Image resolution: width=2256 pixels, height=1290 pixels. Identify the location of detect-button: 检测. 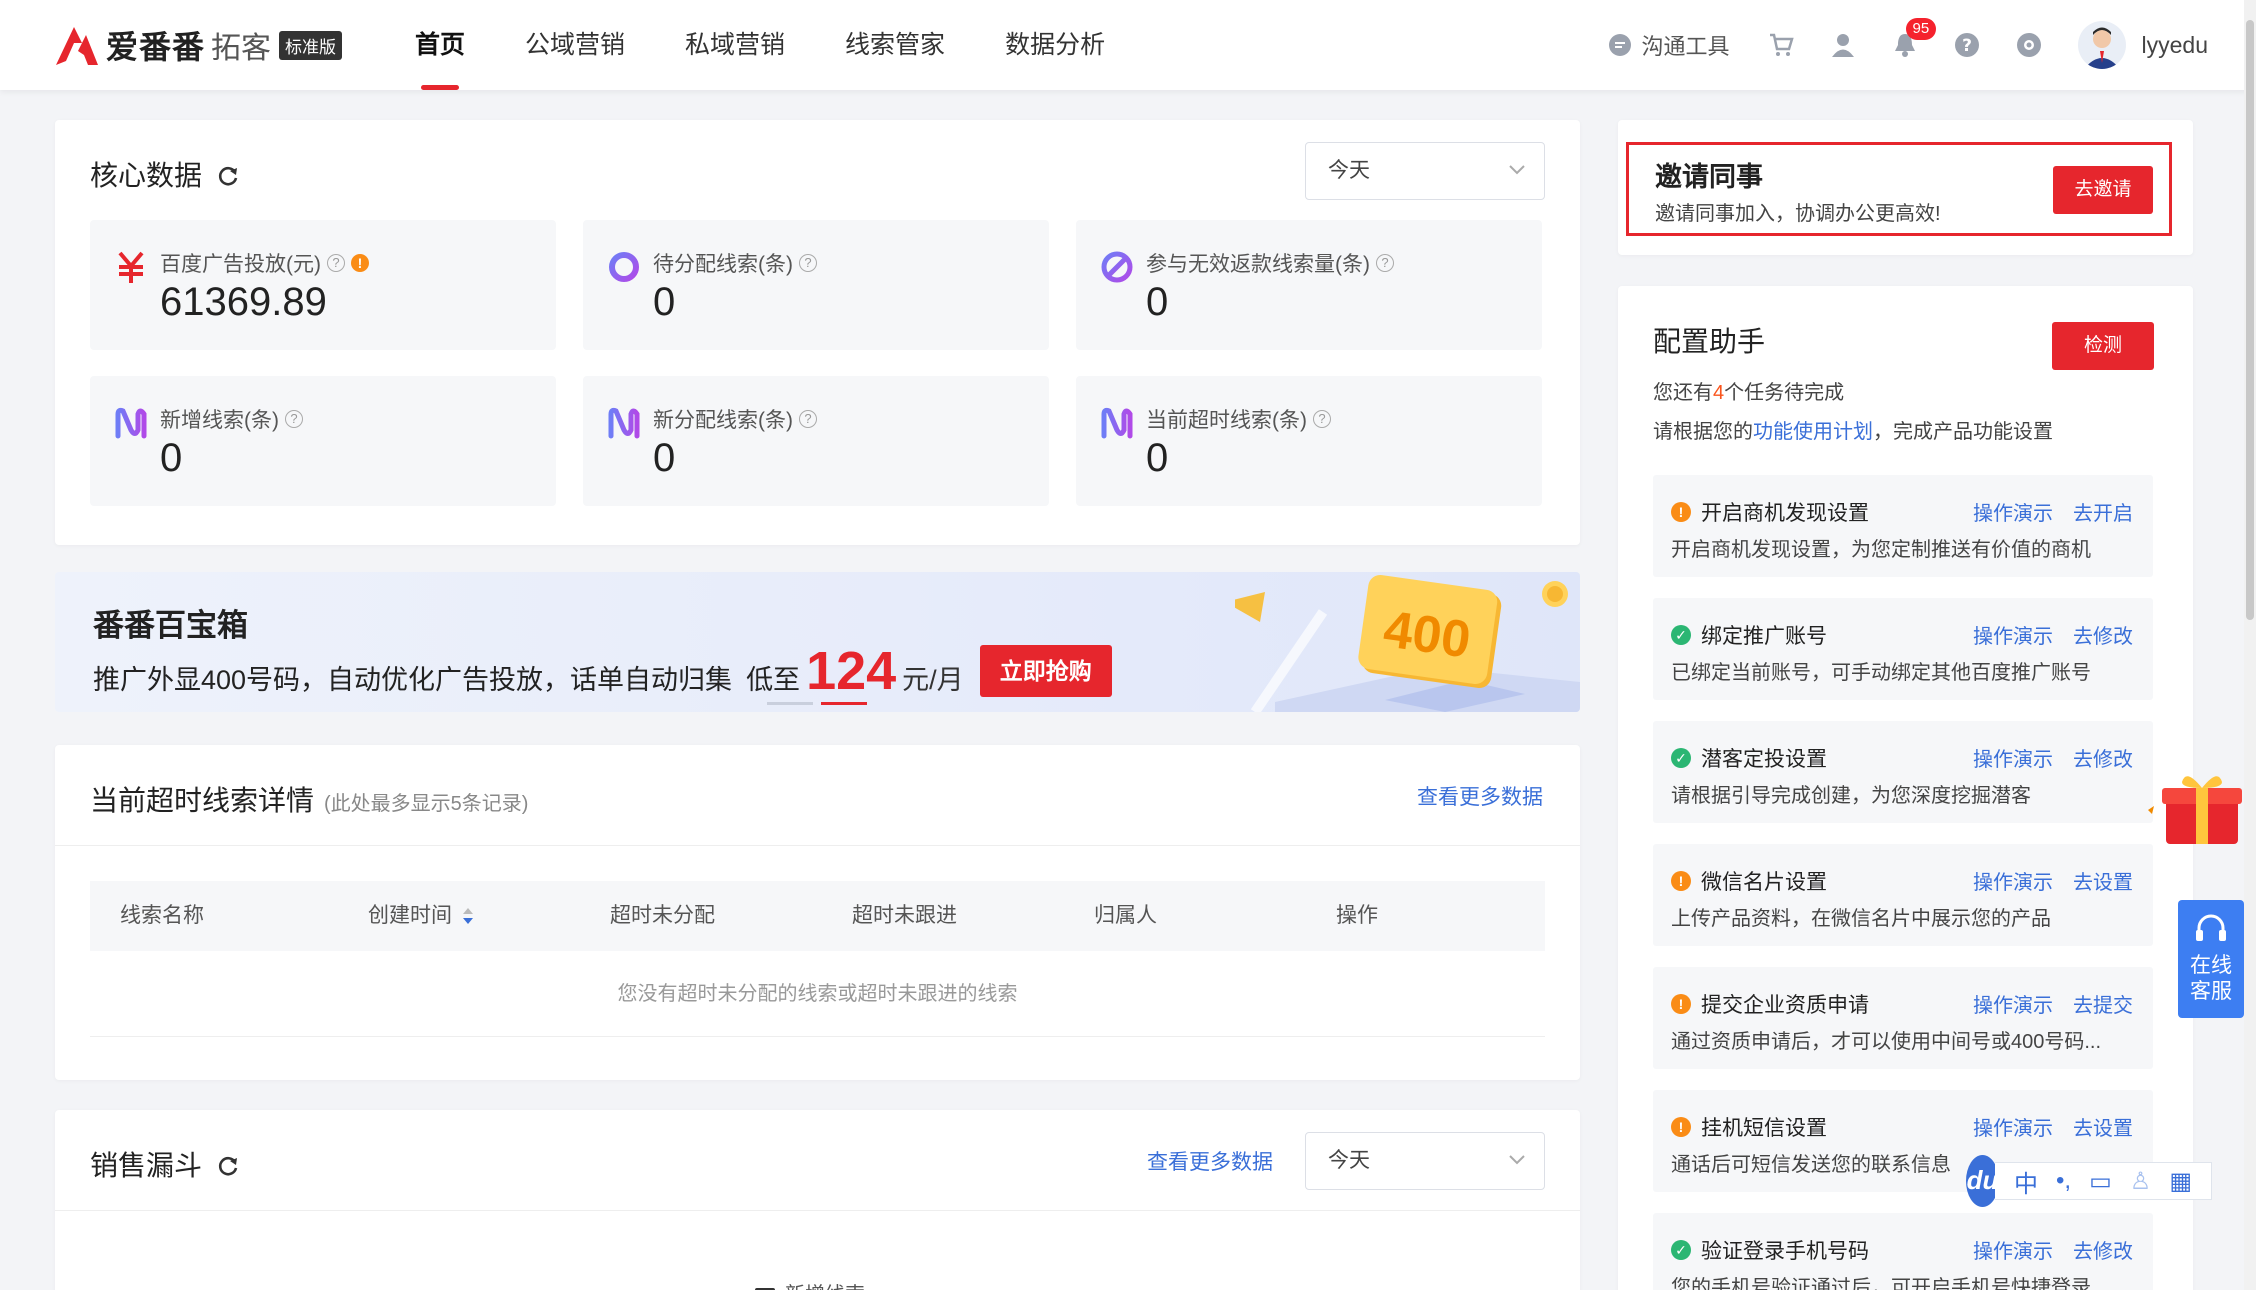
(2103, 346).